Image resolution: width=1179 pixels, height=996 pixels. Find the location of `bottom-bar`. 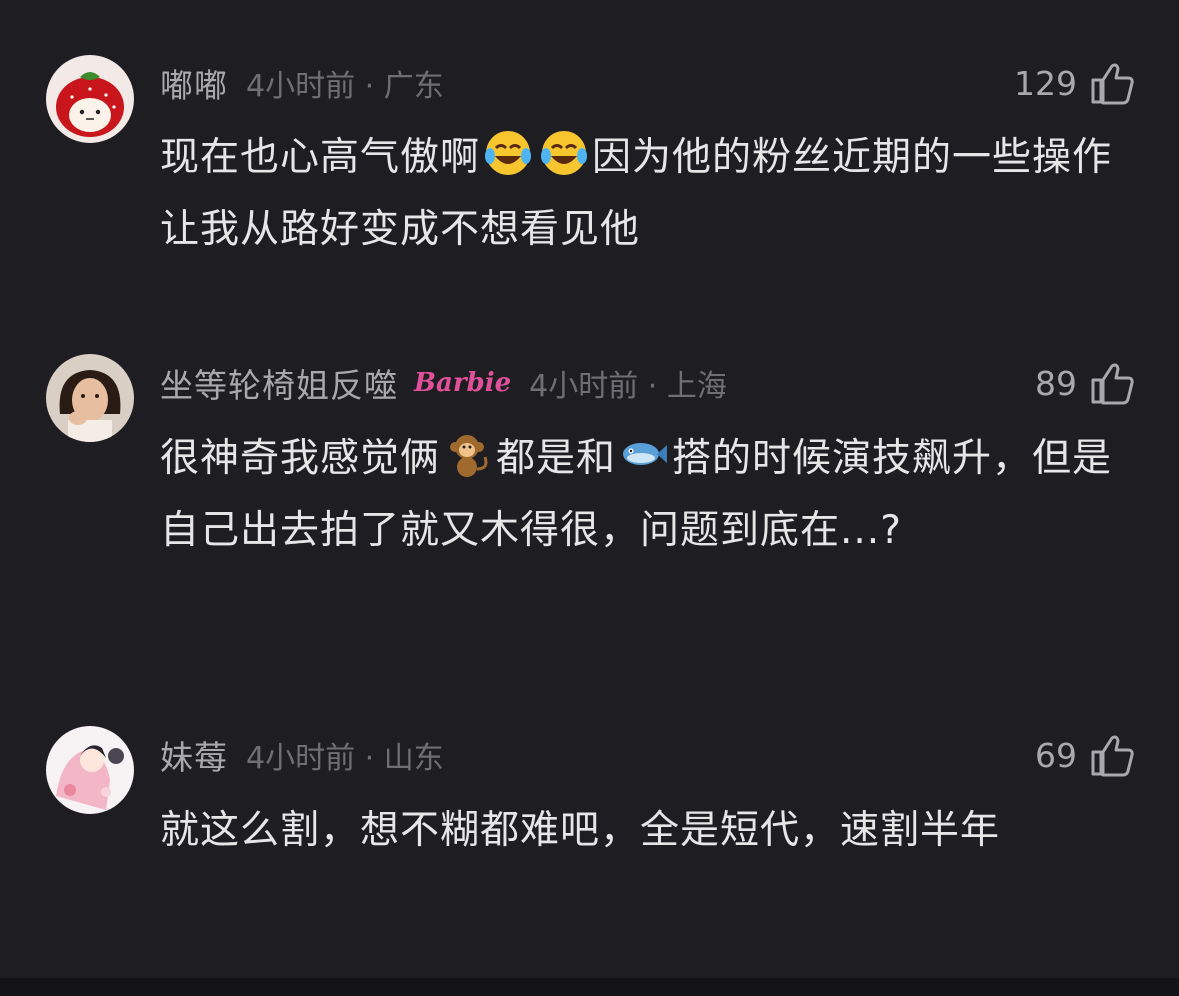

bottom-bar is located at coordinates (589, 987).